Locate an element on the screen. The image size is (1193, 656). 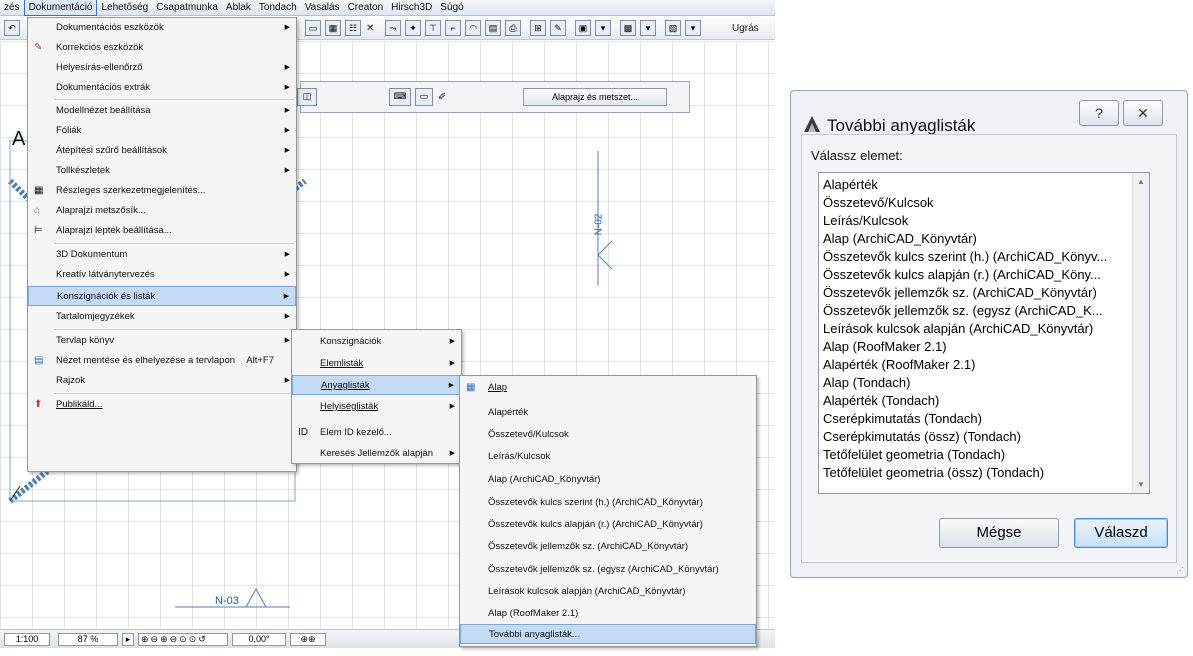
goto-button: Ugrás is located at coordinates (745, 28).